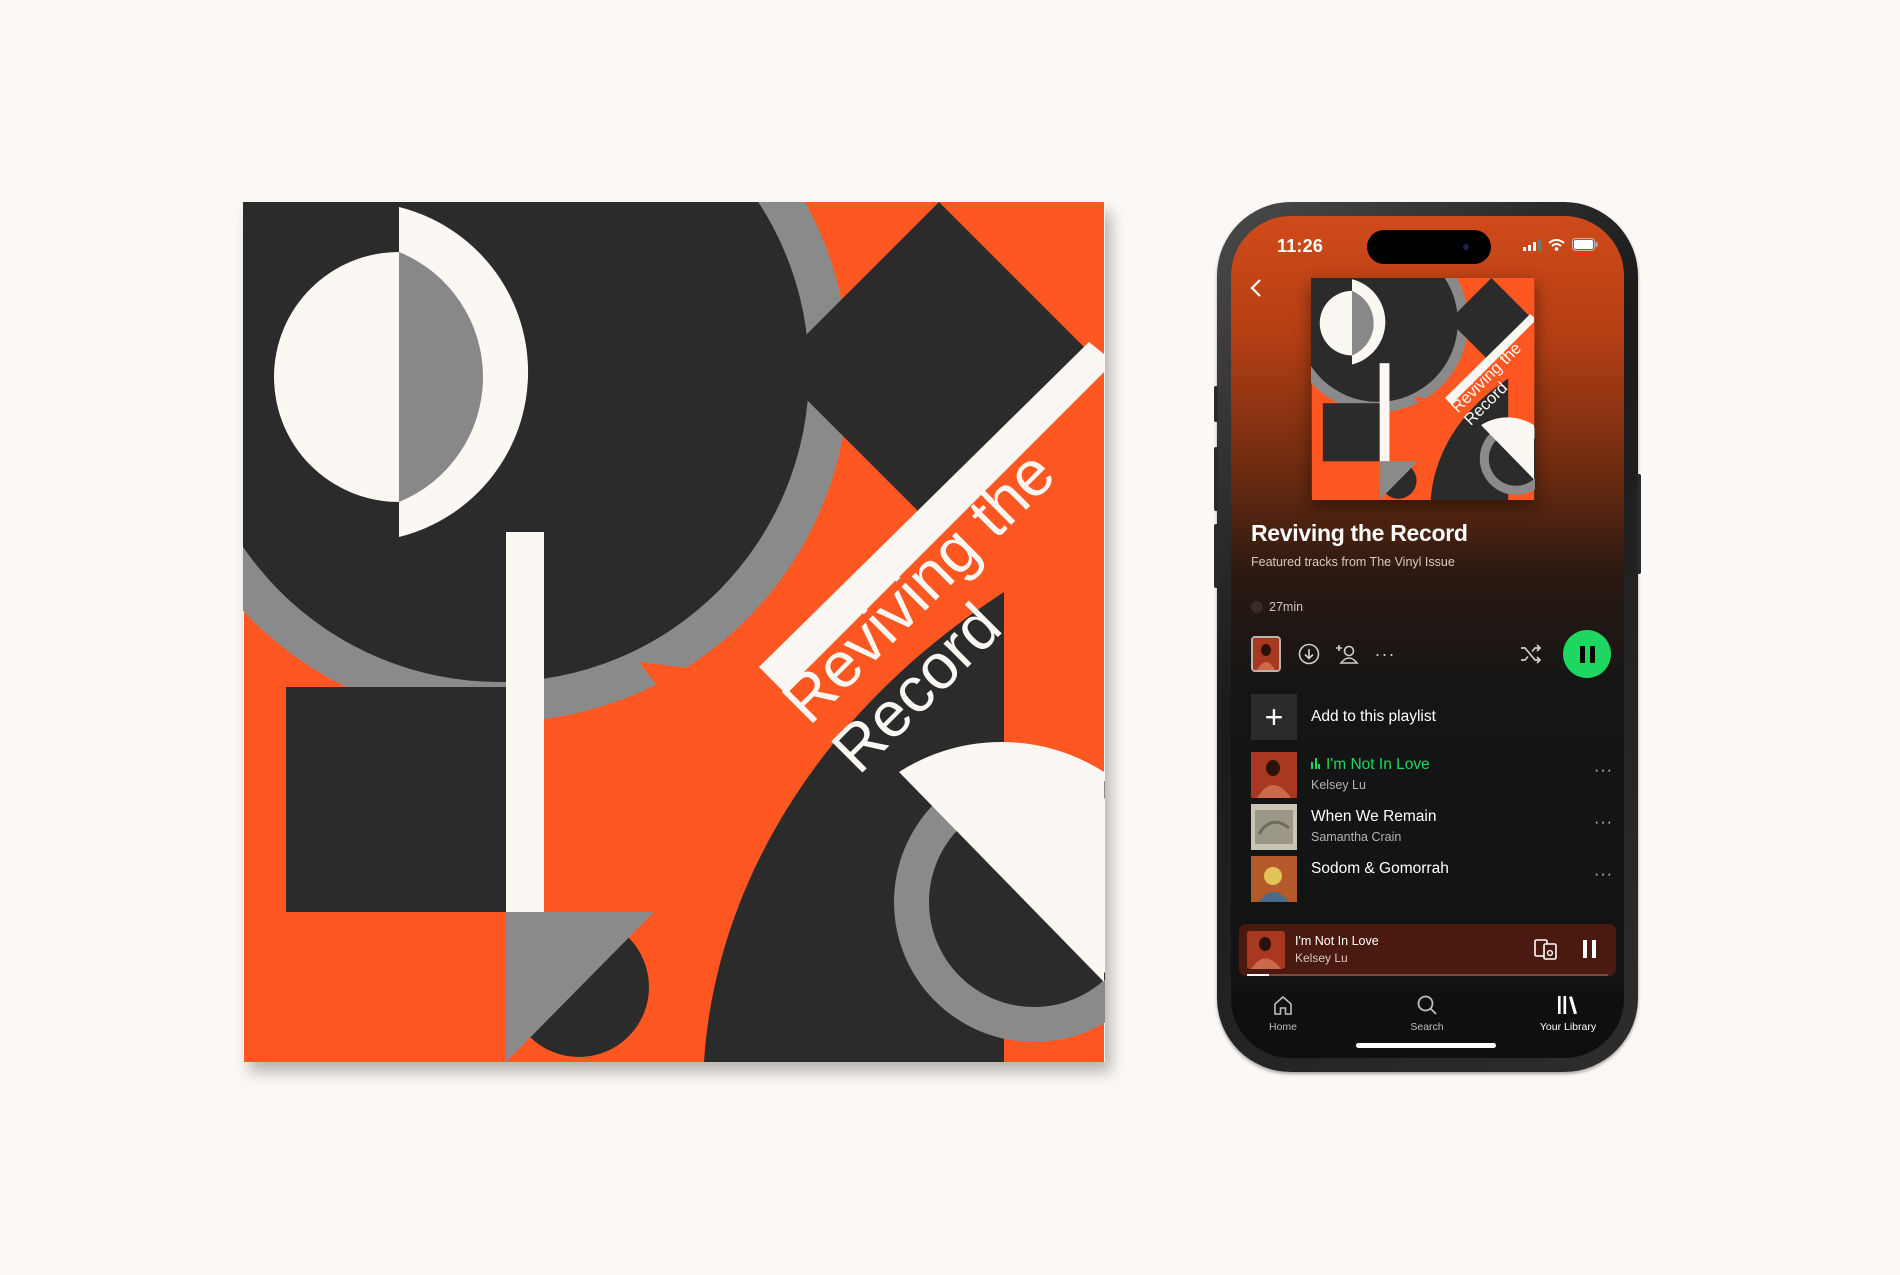 This screenshot has height=1275, width=1900. I want to click on now-playing-cover, so click(1266, 950).